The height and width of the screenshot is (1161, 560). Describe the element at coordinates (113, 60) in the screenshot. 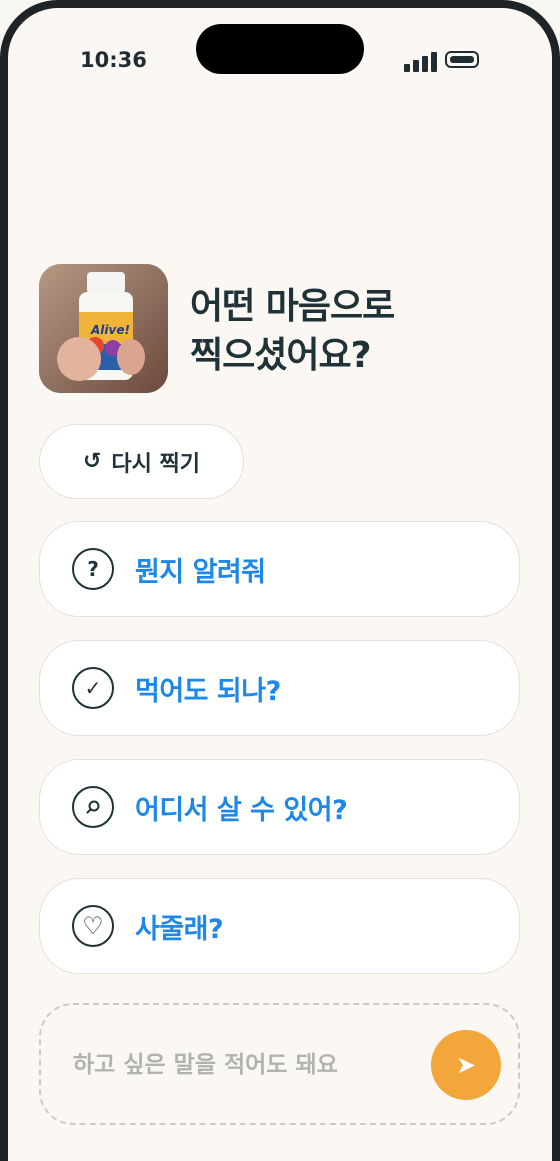

I see `status-time: 10:36` at that location.